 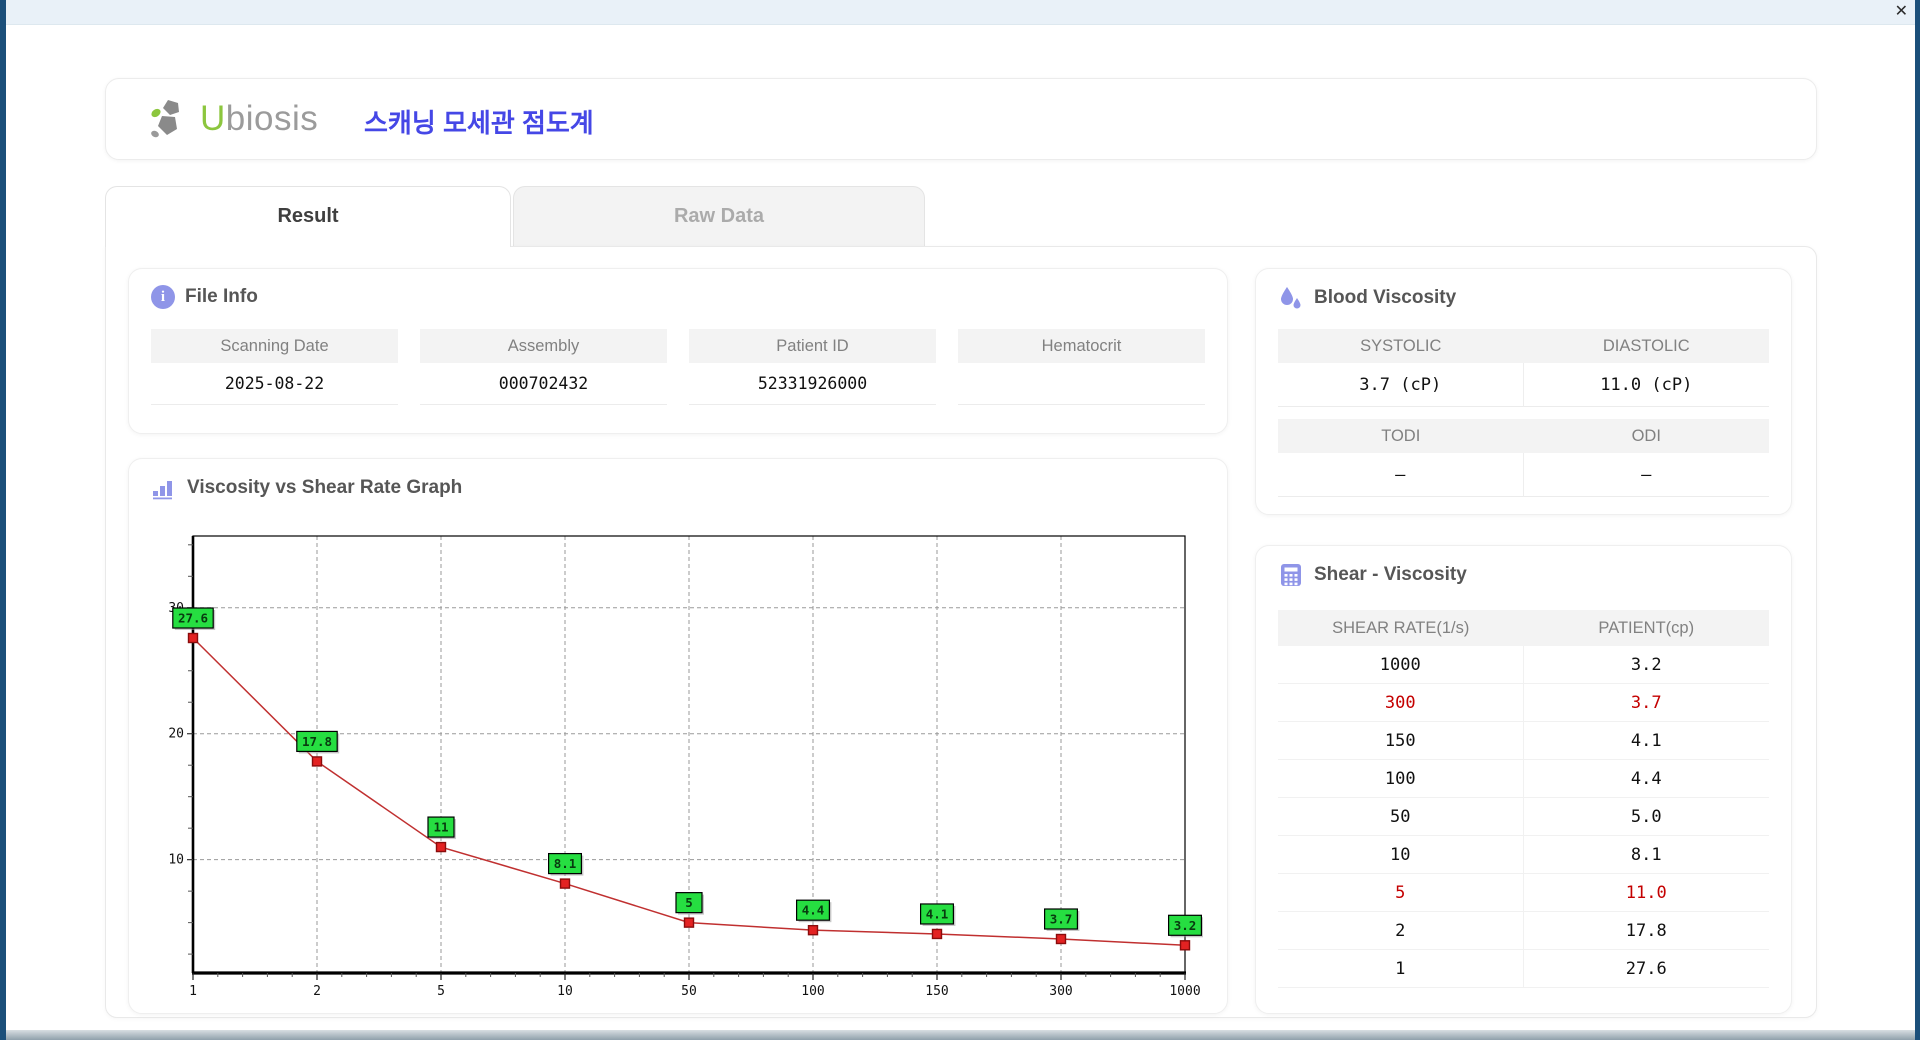 What do you see at coordinates (163, 297) in the screenshot?
I see `info-icon: i` at bounding box center [163, 297].